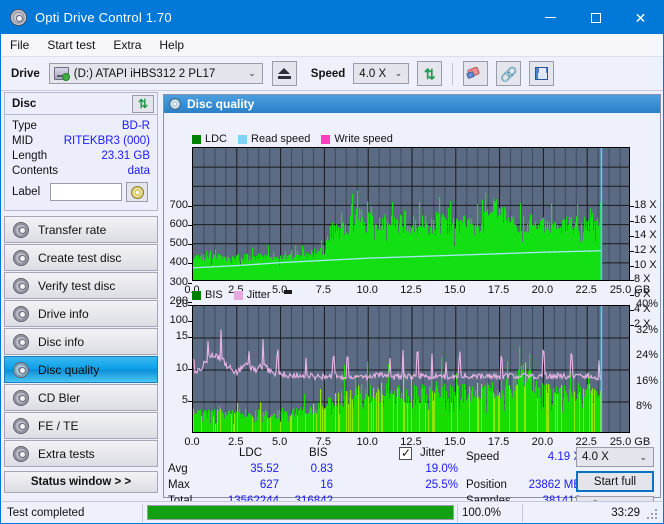 The height and width of the screenshot is (524, 664). I want to click on eject-button, so click(284, 73).